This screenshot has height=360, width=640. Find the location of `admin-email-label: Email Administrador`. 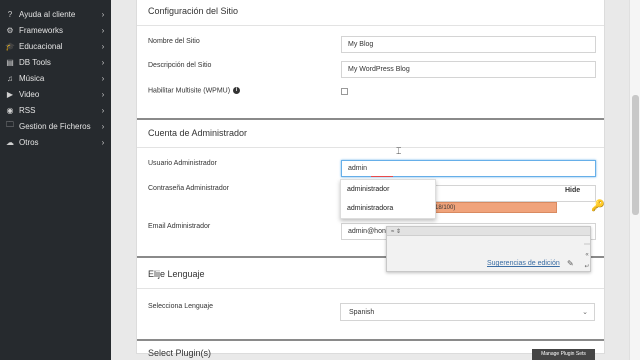

admin-email-label: Email Administrador is located at coordinates (179, 226).